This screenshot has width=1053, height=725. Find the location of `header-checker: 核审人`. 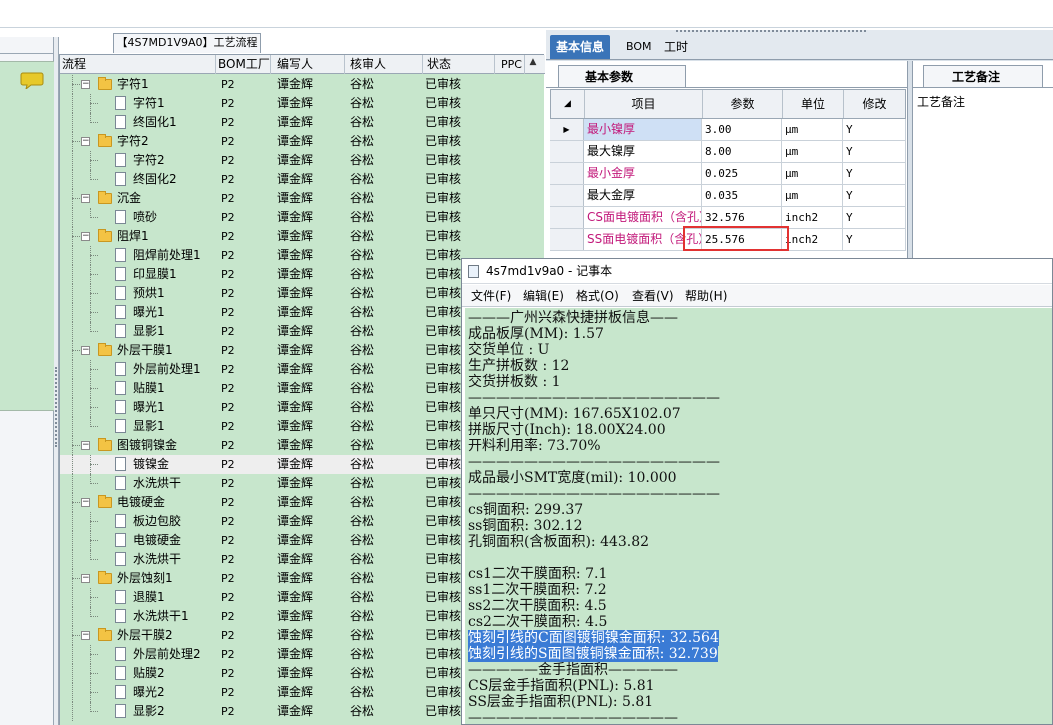

header-checker: 核审人 is located at coordinates (384, 64).